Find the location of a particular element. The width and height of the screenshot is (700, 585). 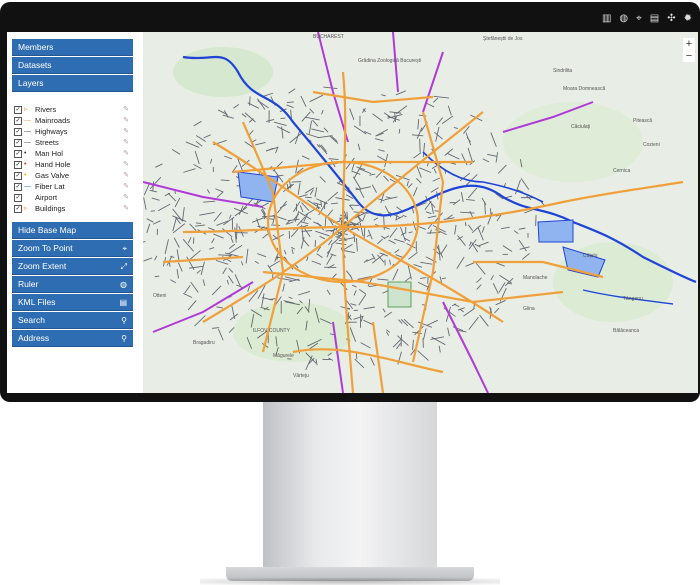

layer-label: Hand Hole is located at coordinates (53, 164).